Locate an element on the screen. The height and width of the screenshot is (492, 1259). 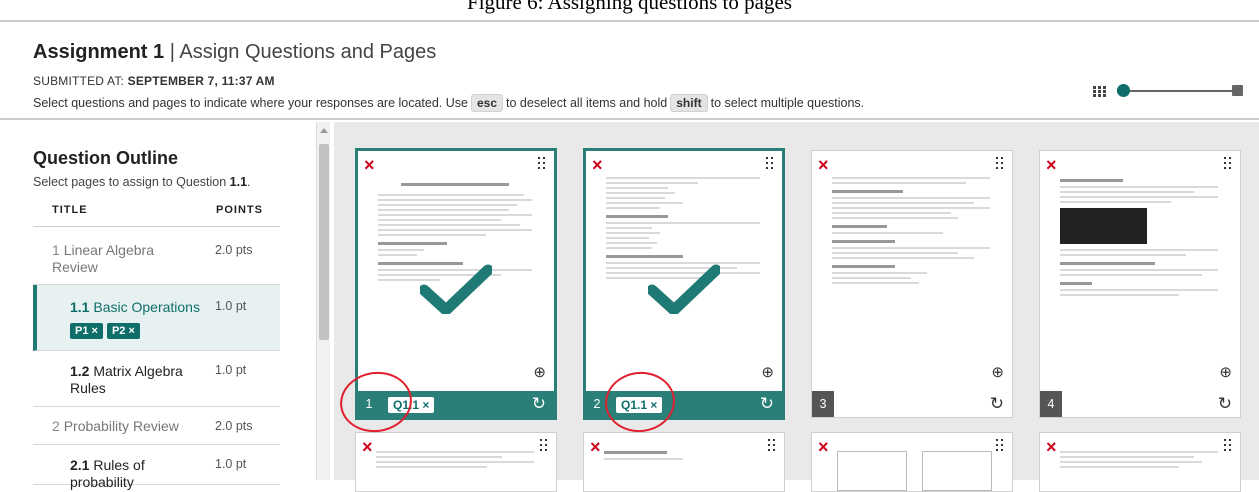
figure-caption: Figure 6: Assigning questions to pages is located at coordinates (629, 7).